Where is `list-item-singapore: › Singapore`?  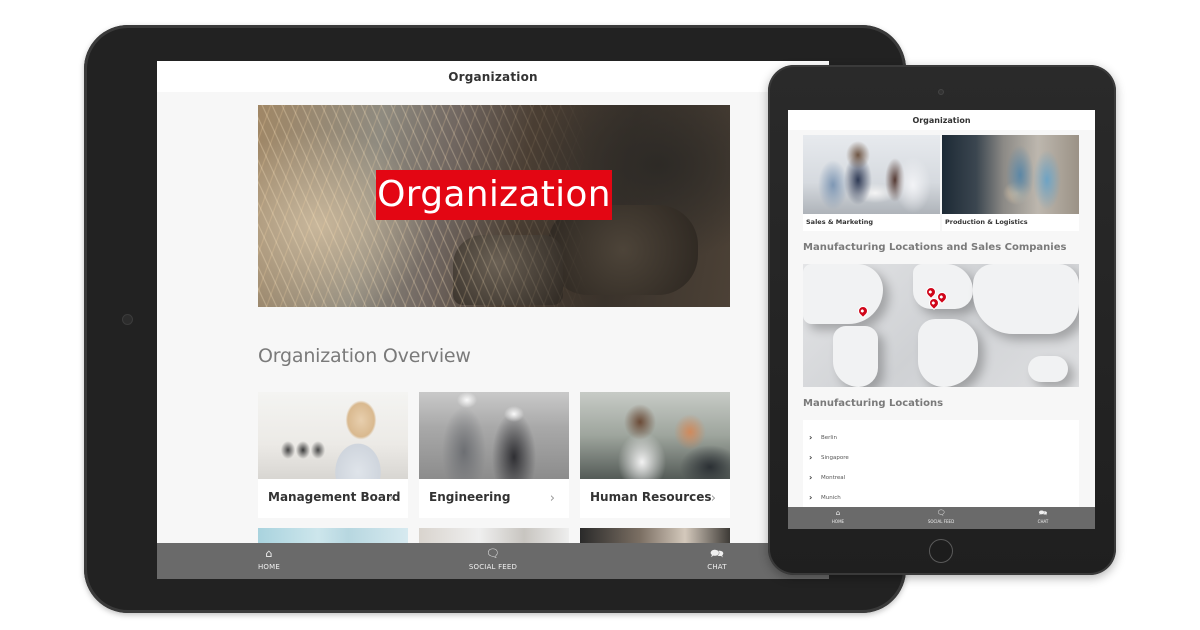
list-item-singapore: › Singapore is located at coordinates (829, 457).